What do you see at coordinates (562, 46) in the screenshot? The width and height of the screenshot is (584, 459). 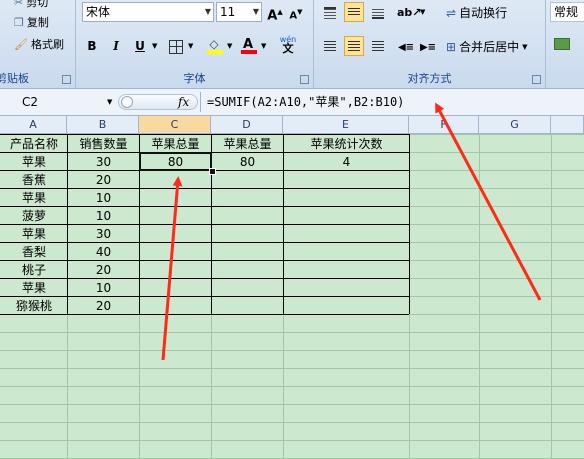 I see `currency-button` at bounding box center [562, 46].